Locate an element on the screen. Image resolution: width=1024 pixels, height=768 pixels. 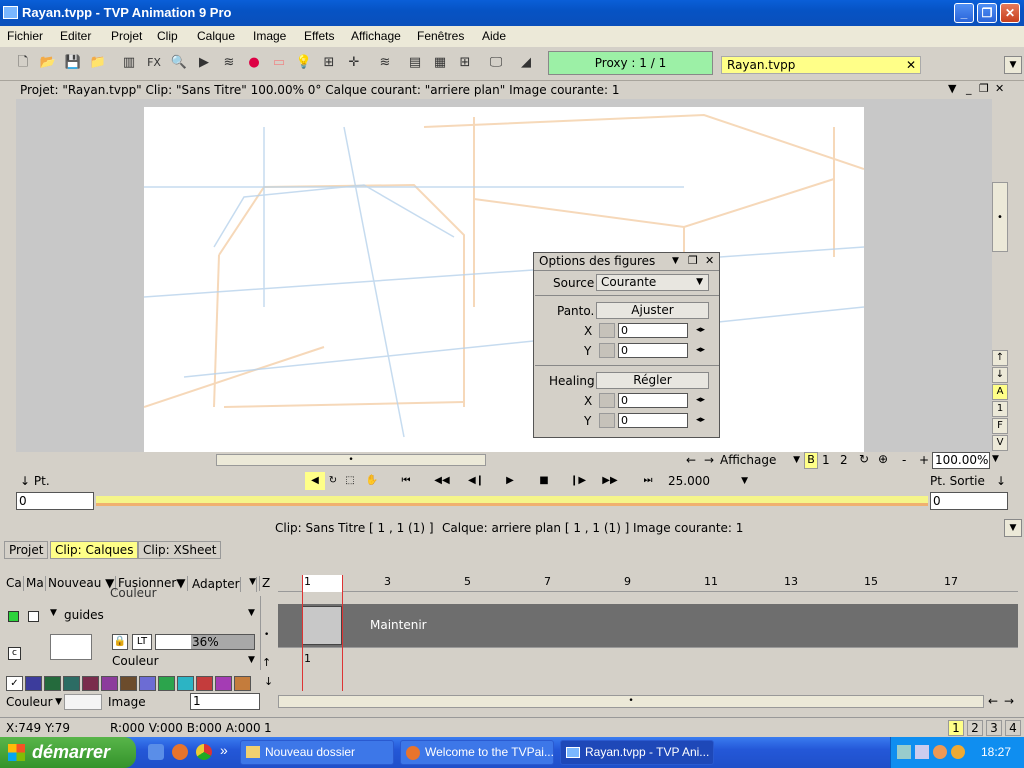
panel-minimize-icon: _ is located at coordinates (969, 88).